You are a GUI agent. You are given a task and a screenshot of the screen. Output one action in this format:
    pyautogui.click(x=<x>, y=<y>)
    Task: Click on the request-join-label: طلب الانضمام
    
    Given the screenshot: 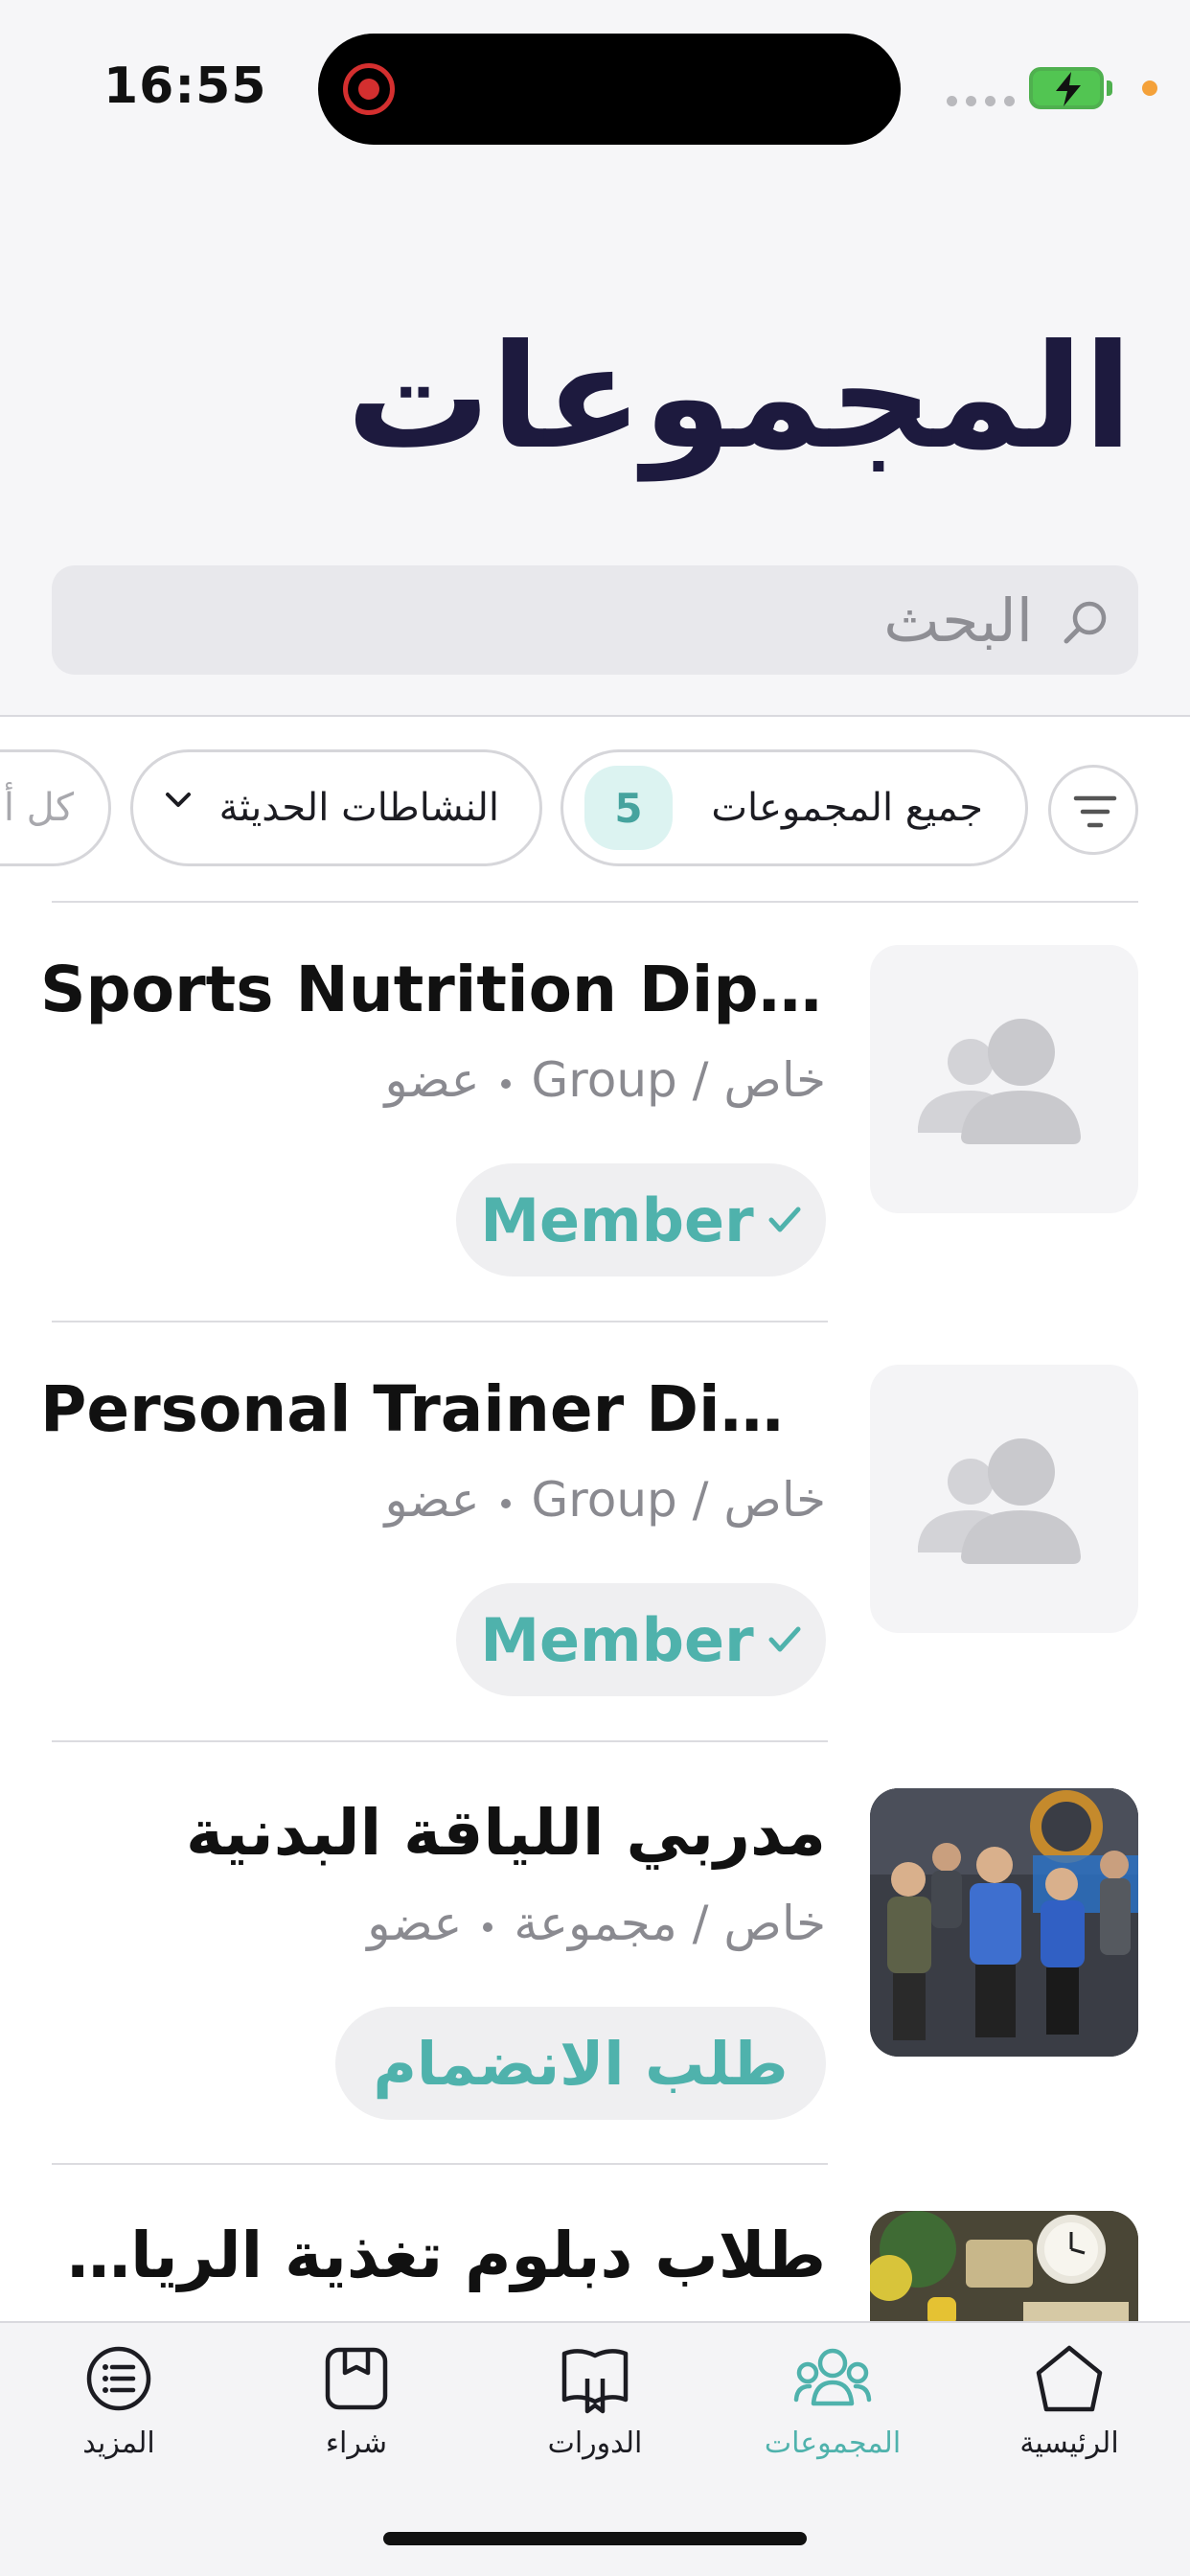 What is the action you would take?
    pyautogui.click(x=581, y=2064)
    